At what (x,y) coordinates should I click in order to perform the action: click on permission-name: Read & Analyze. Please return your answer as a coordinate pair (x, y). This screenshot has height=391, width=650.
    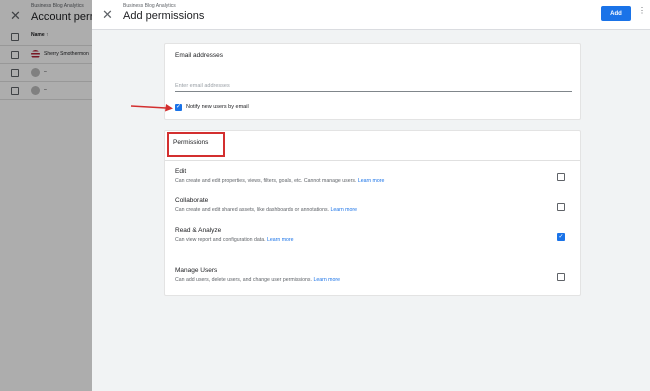
    Looking at the image, I should click on (198, 230).